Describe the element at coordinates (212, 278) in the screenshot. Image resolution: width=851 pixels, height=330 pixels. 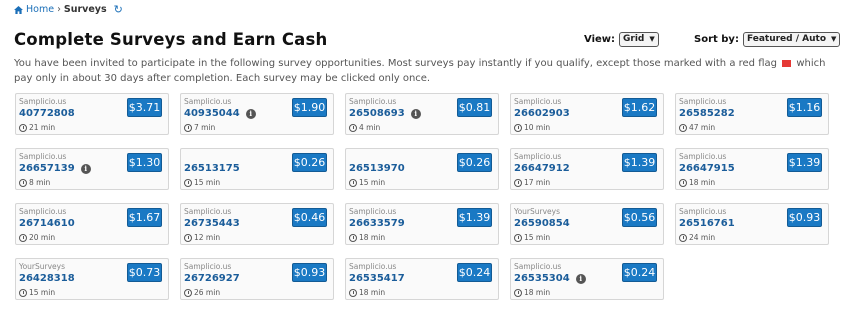
I see `survey-id: 26726927` at that location.